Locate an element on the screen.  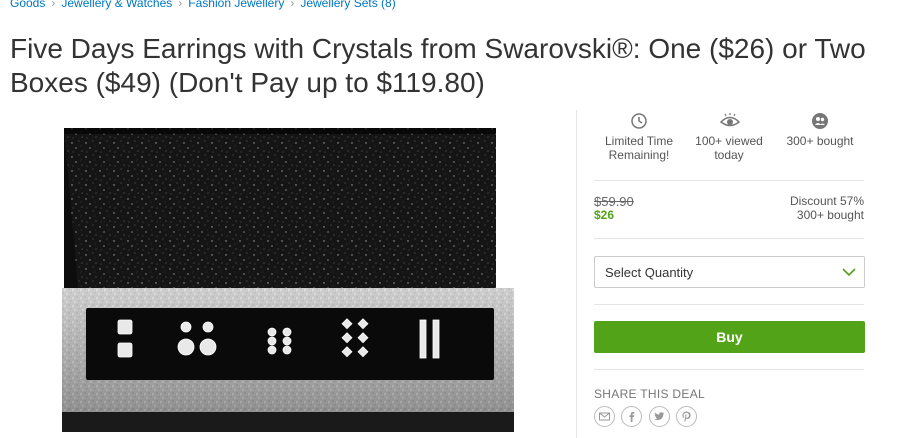
stat-limited-label: Limited Time Remaining! is located at coordinates (639, 148).